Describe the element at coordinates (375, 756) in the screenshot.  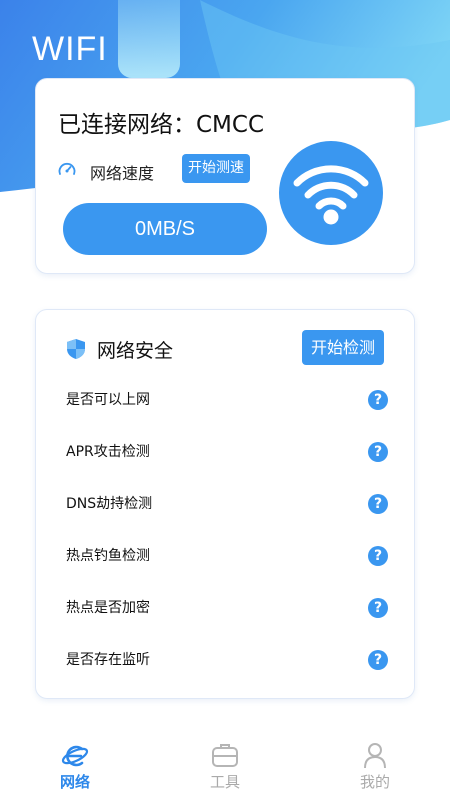
I see `user-icon` at that location.